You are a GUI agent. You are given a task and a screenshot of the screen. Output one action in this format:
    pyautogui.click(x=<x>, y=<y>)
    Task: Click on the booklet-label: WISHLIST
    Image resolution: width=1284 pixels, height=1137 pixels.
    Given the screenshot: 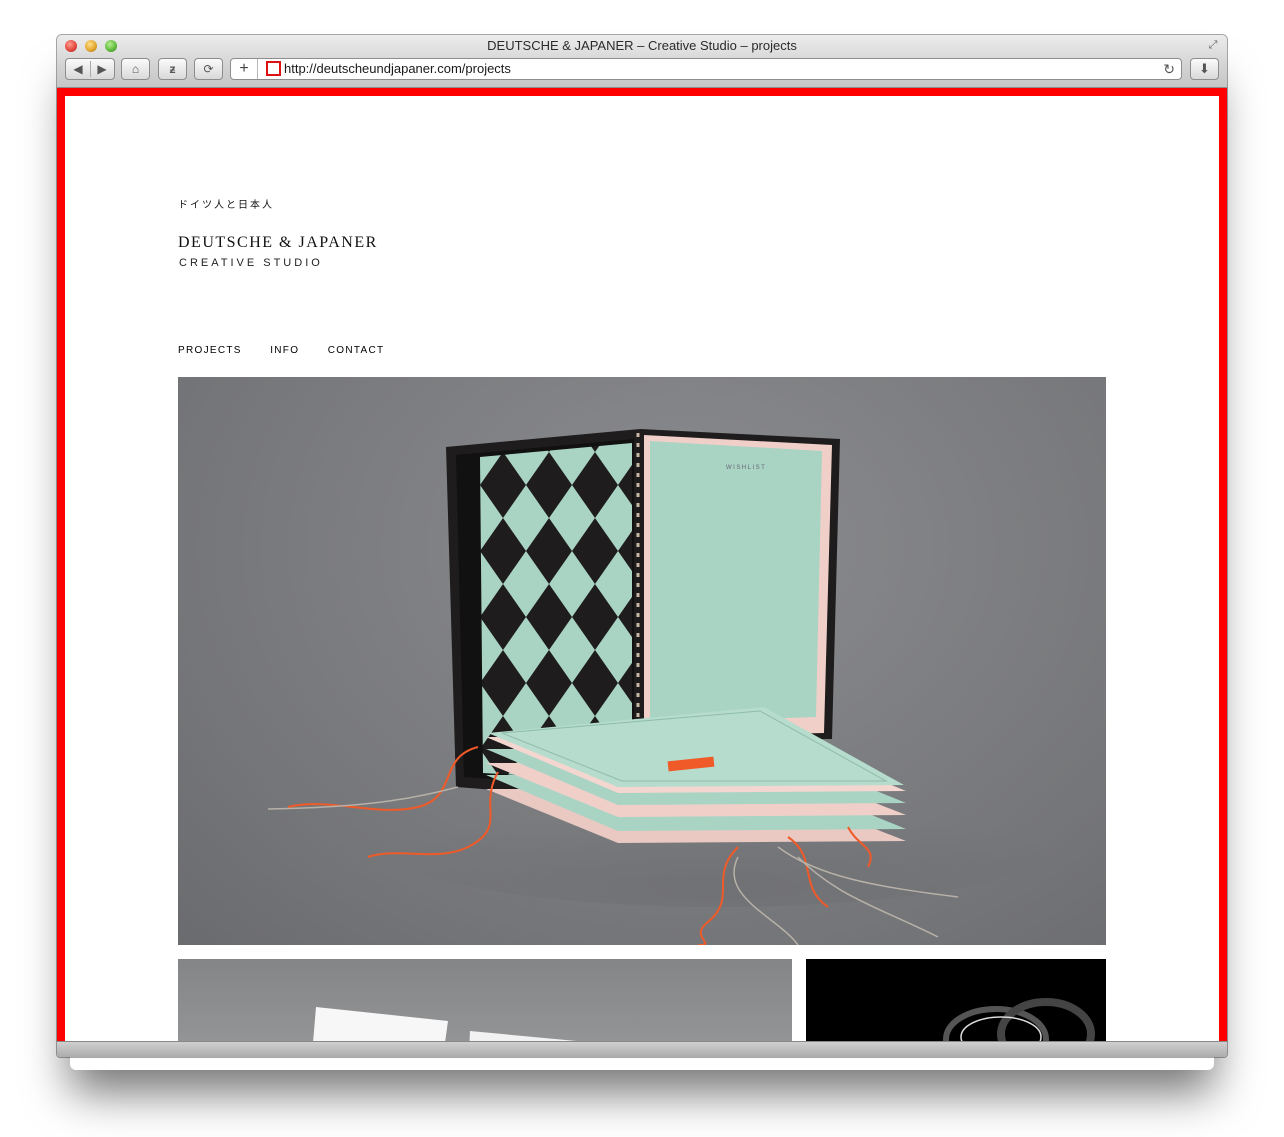 What is the action you would take?
    pyautogui.click(x=746, y=468)
    